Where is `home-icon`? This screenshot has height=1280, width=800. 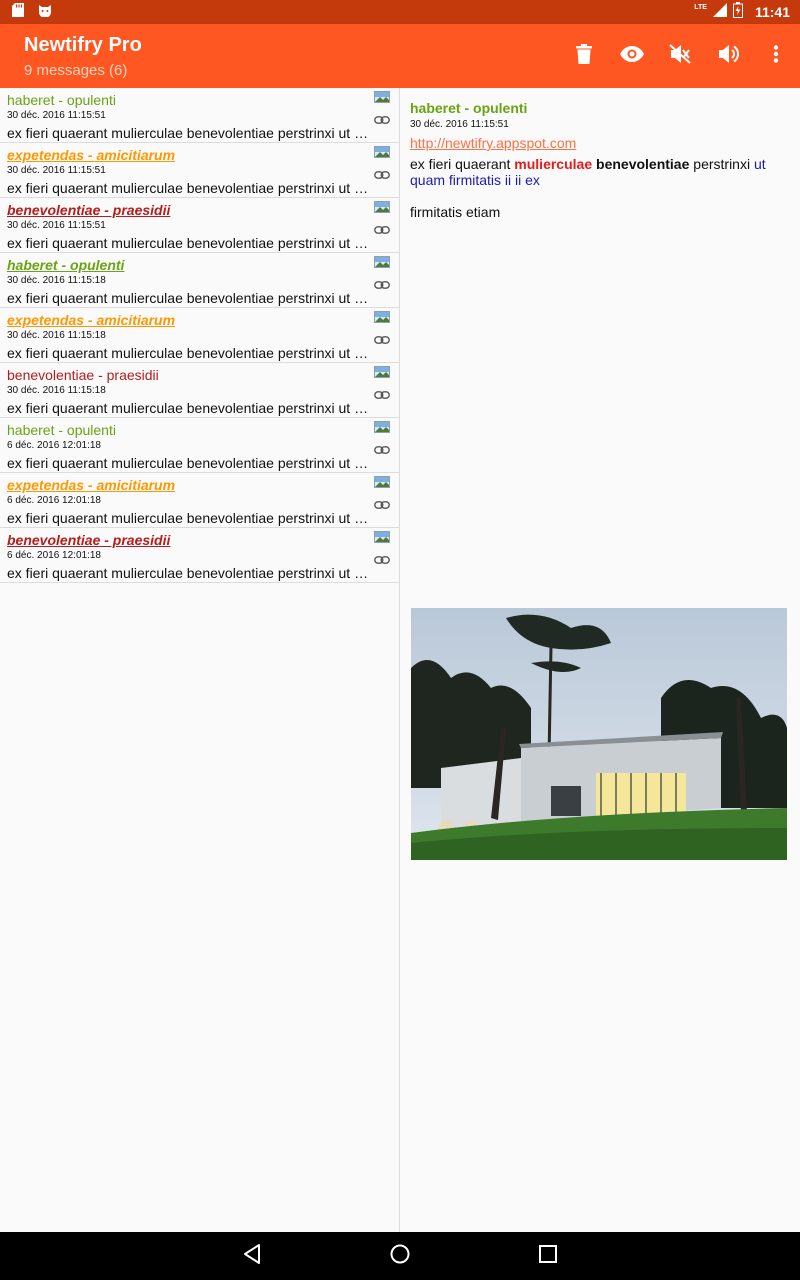
home-icon is located at coordinates (400, 1256).